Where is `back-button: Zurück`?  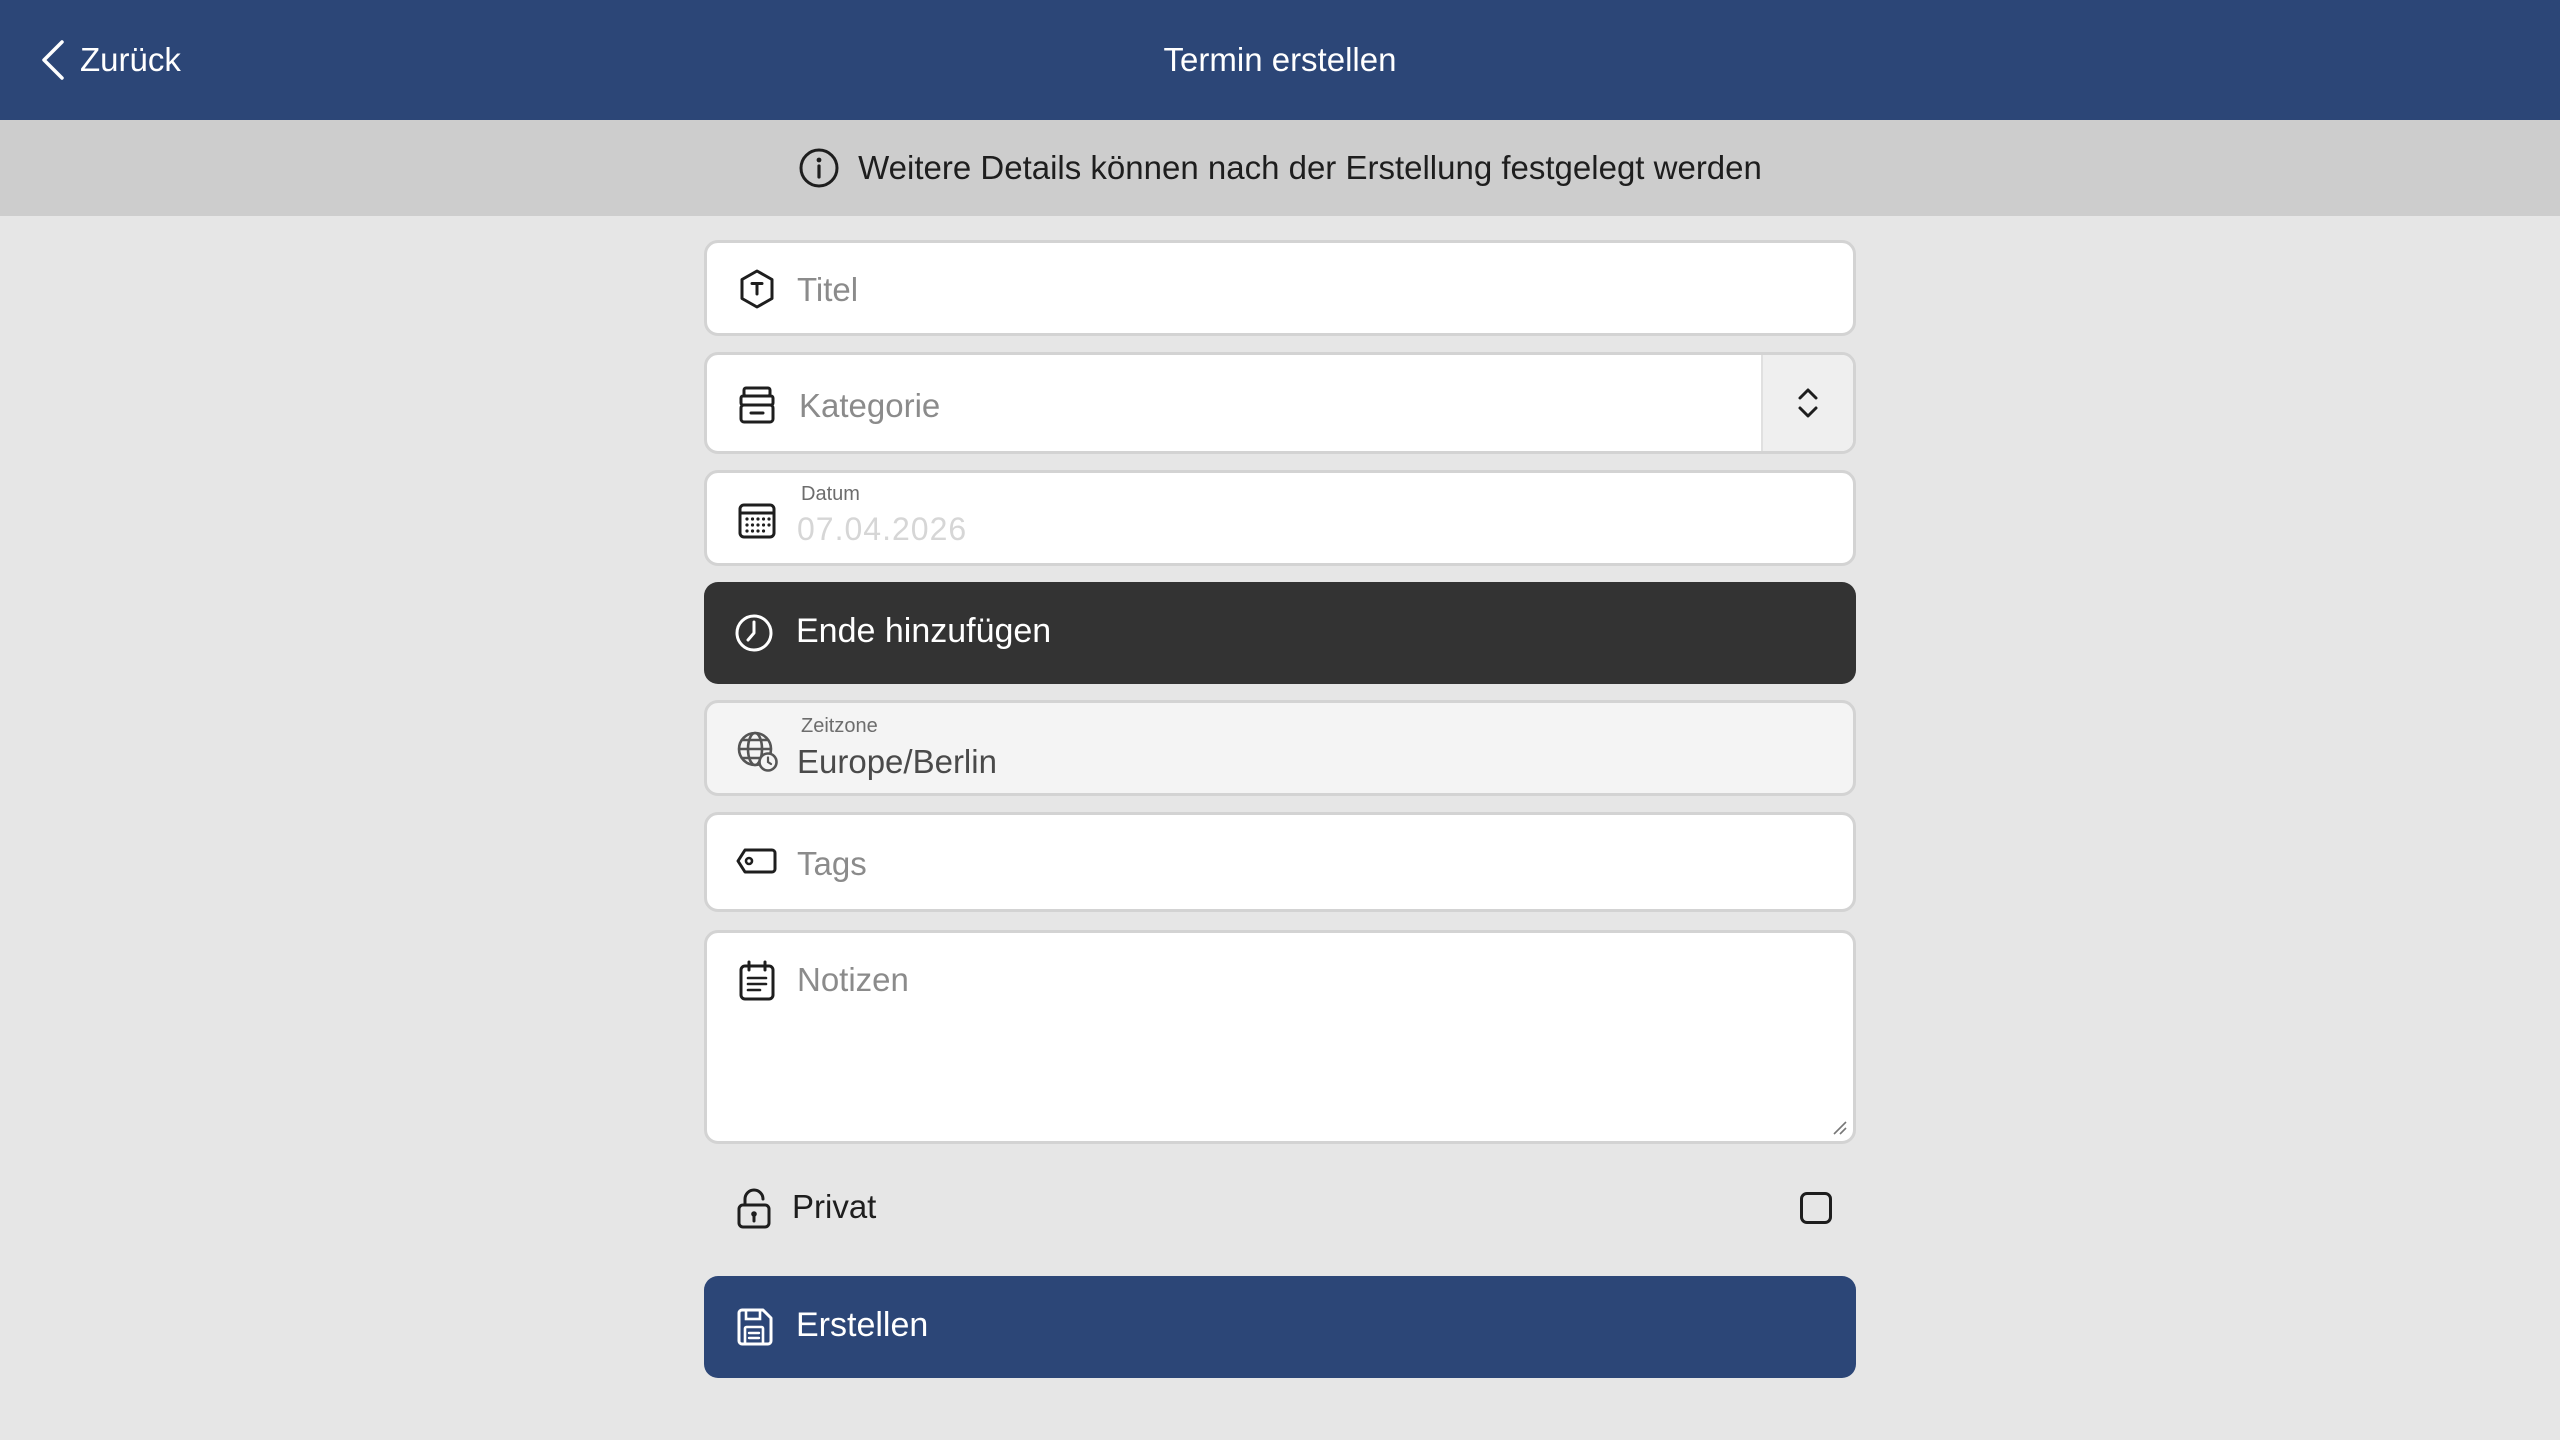
back-button: Zurück is located at coordinates (110, 60).